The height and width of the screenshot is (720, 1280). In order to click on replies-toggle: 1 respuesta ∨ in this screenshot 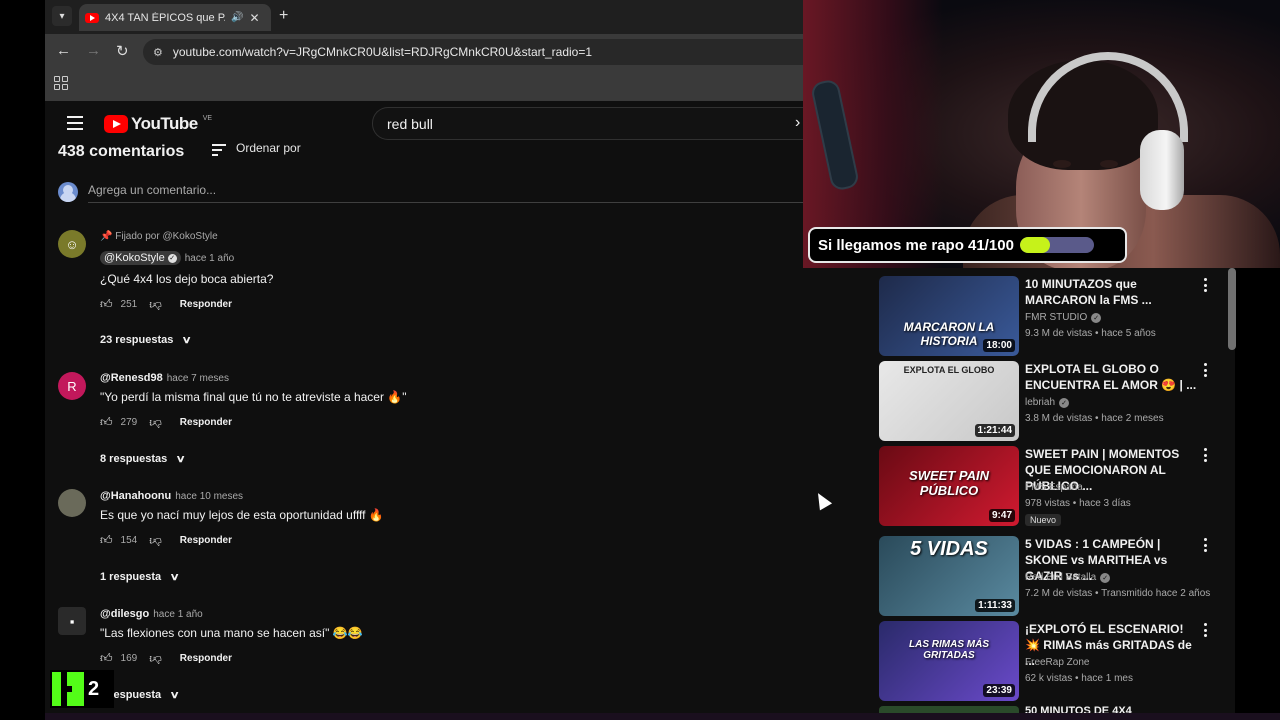, I will do `click(140, 577)`.